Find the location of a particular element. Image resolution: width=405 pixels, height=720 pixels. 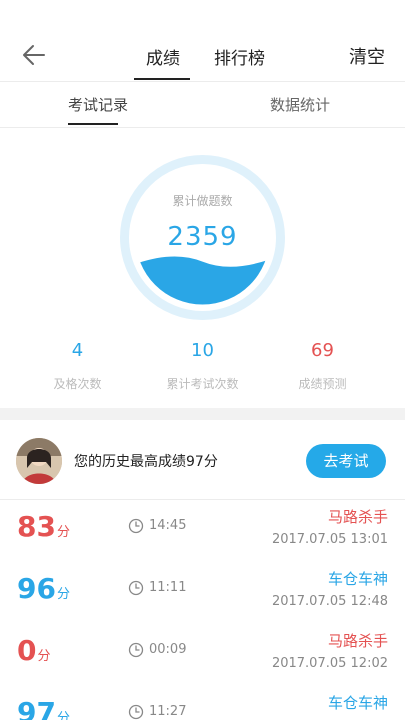

record-score: 96分 is located at coordinates (43, 588).